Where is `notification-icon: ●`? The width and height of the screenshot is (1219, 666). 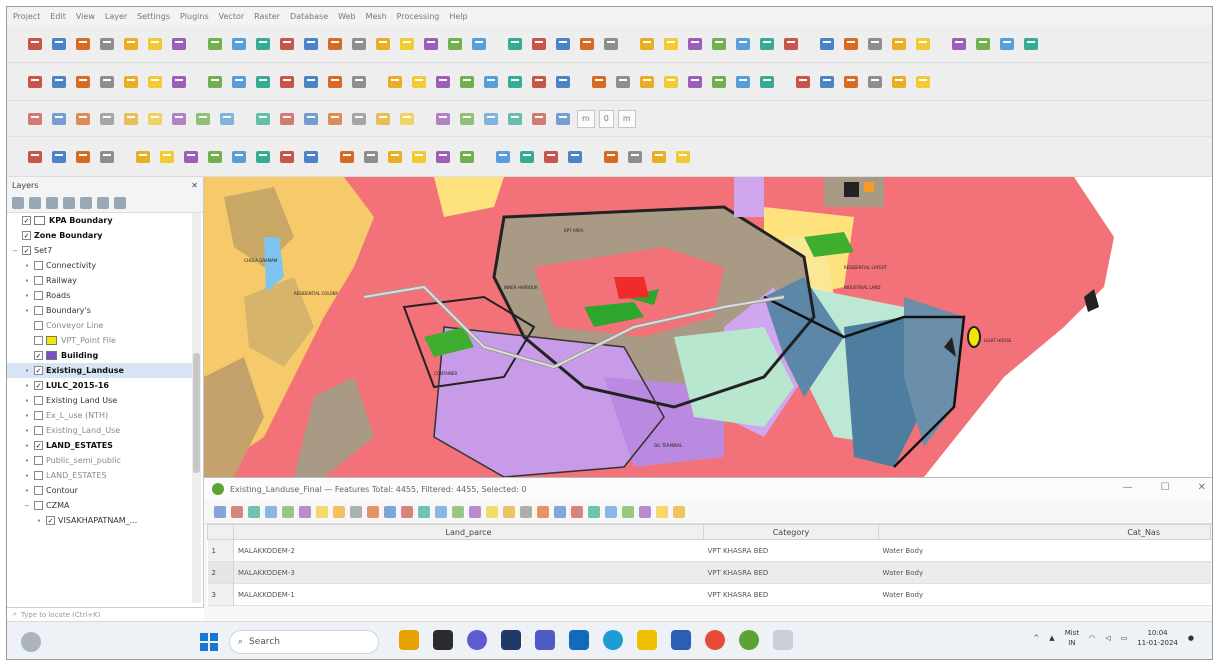
notification-icon: ● is located at coordinates (1191, 638).